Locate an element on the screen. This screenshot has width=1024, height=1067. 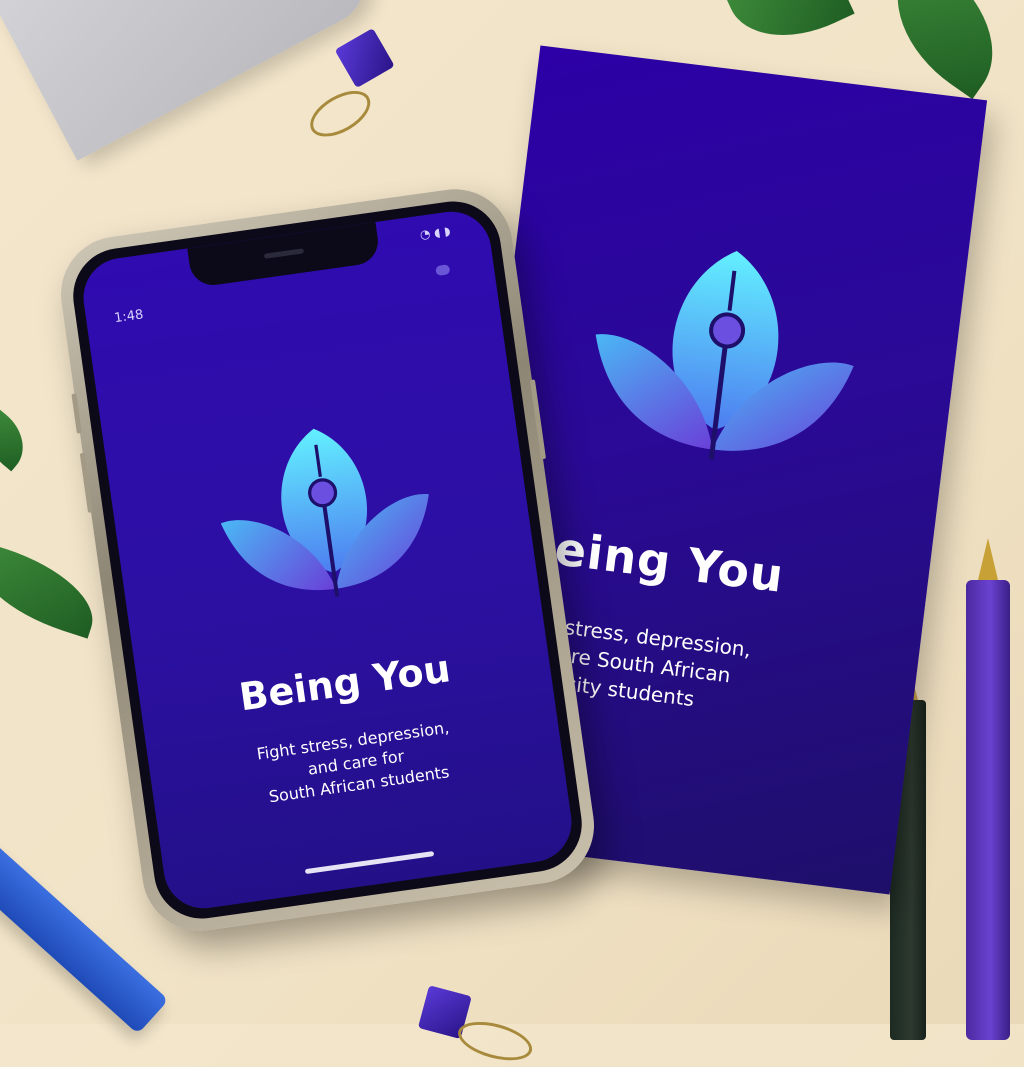
laptop-corner is located at coordinates (189, 80).